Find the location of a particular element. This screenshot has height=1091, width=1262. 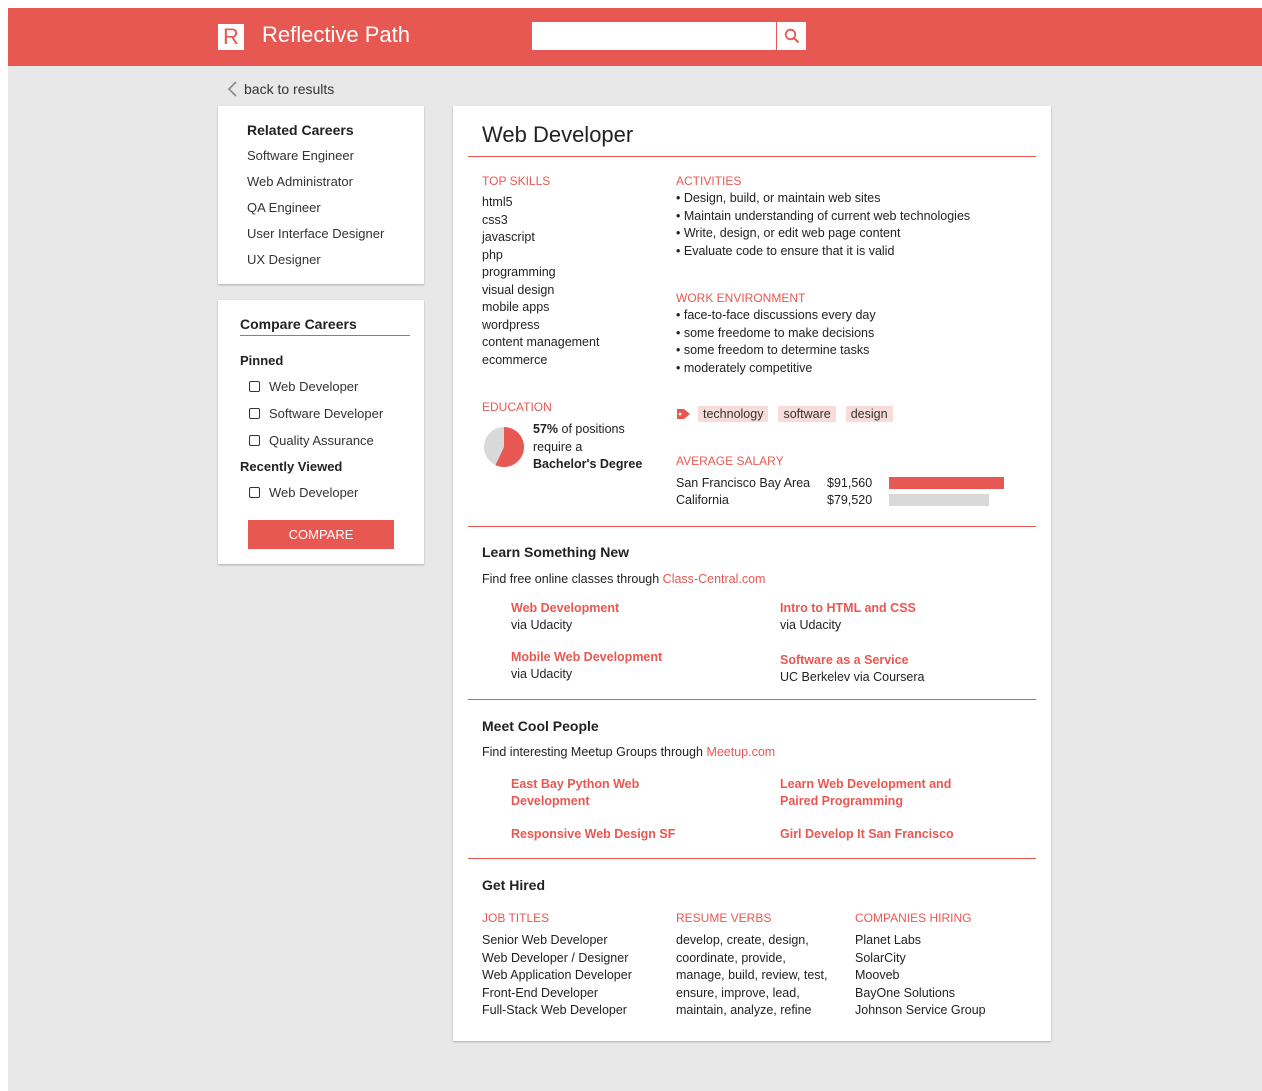

pinned-item-label: Software Developer is located at coordinates (326, 413).